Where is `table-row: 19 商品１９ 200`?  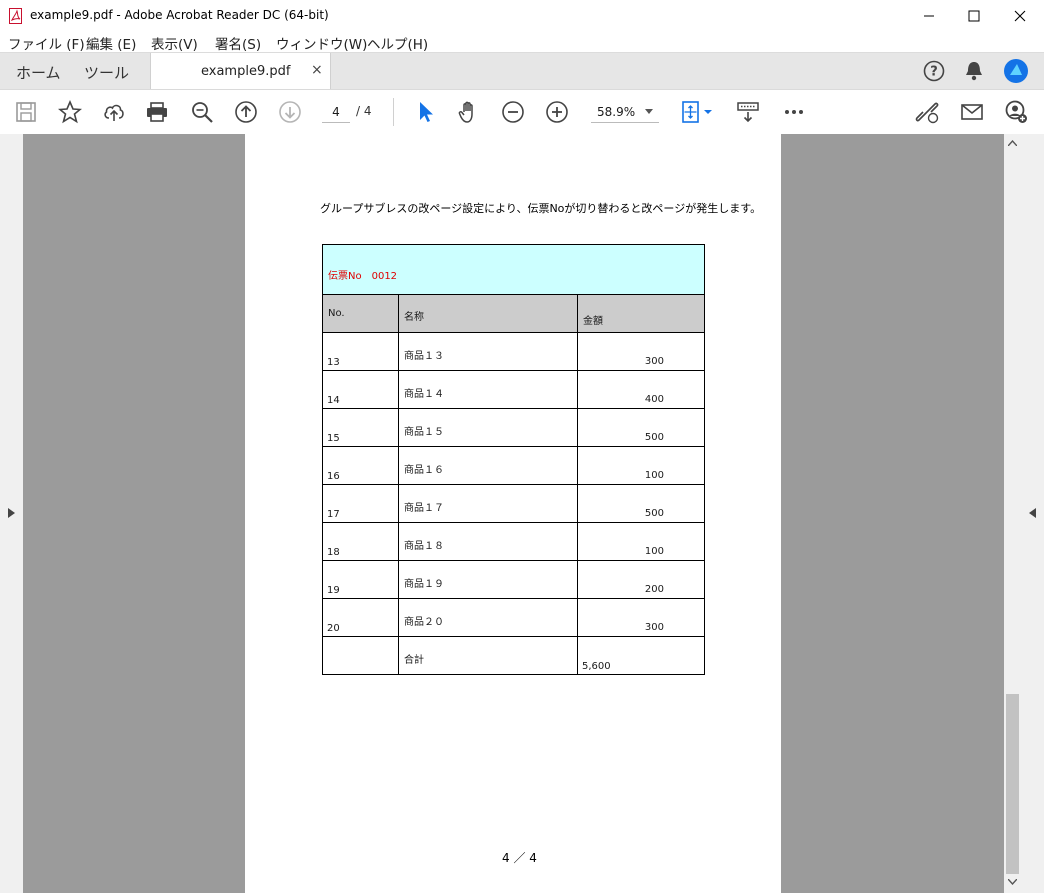 table-row: 19 商品１９ 200 is located at coordinates (513, 579).